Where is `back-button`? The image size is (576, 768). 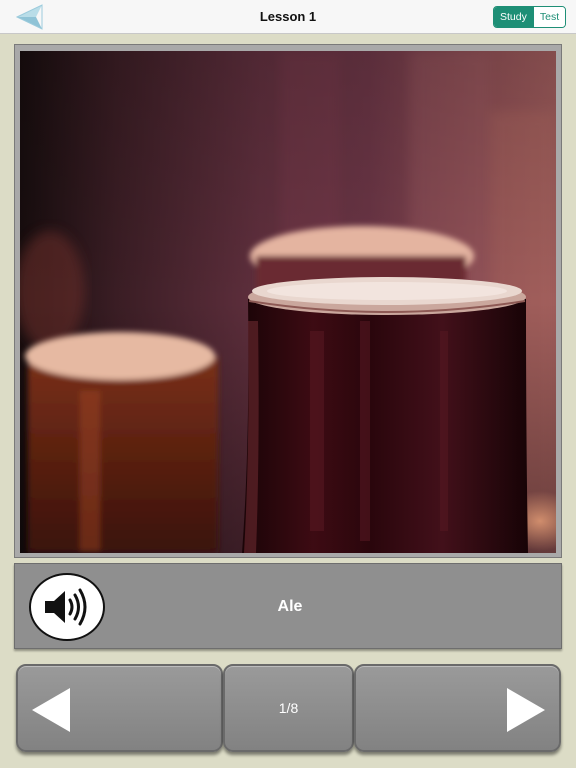
back-button is located at coordinates (30, 17).